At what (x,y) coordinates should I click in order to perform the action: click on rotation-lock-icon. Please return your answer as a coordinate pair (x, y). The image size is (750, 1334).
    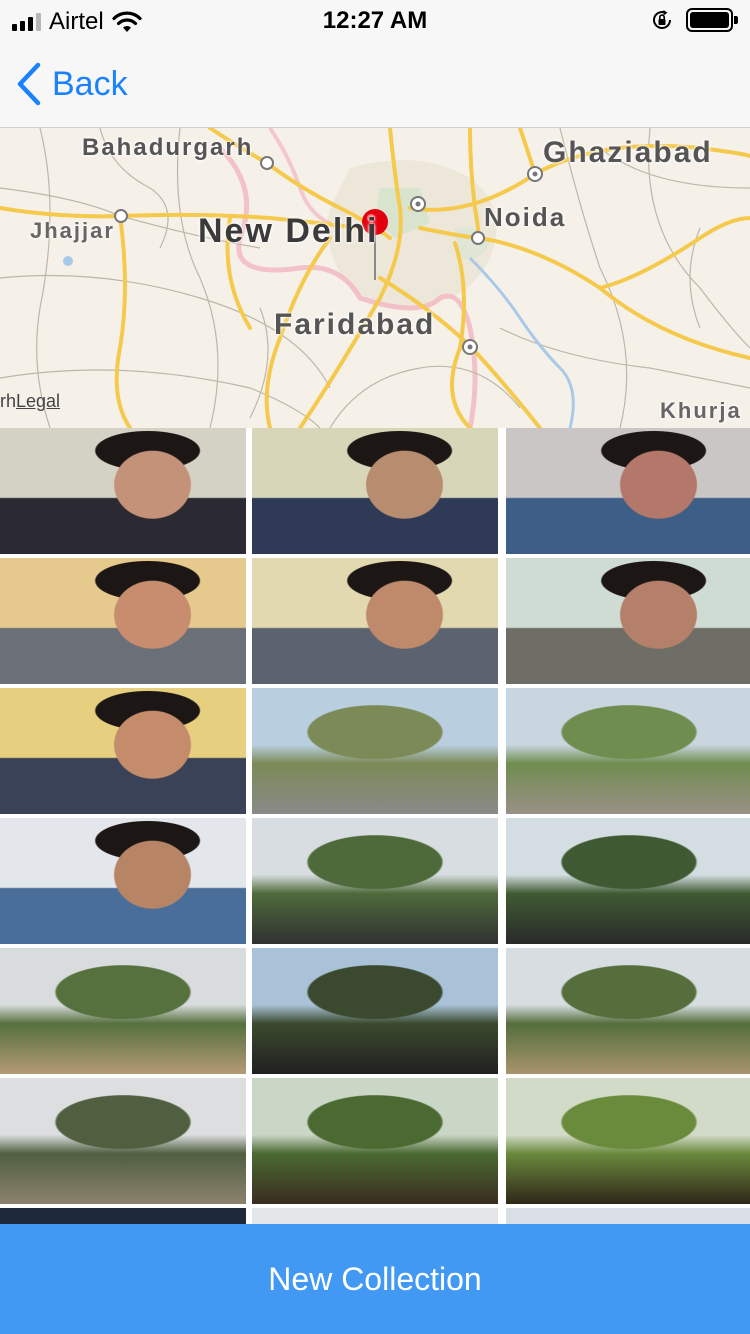
    Looking at the image, I should click on (662, 19).